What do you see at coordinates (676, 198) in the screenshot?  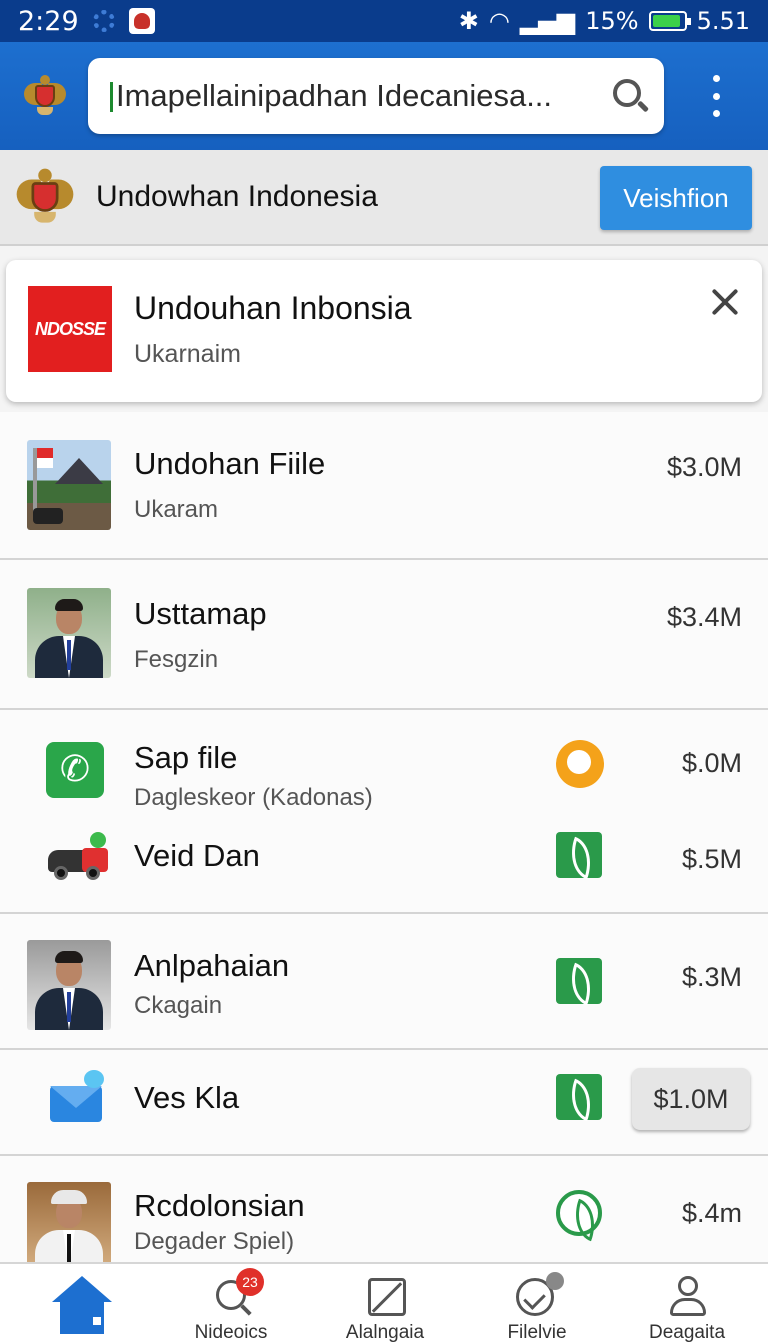 I see `version-button: Veishfion` at bounding box center [676, 198].